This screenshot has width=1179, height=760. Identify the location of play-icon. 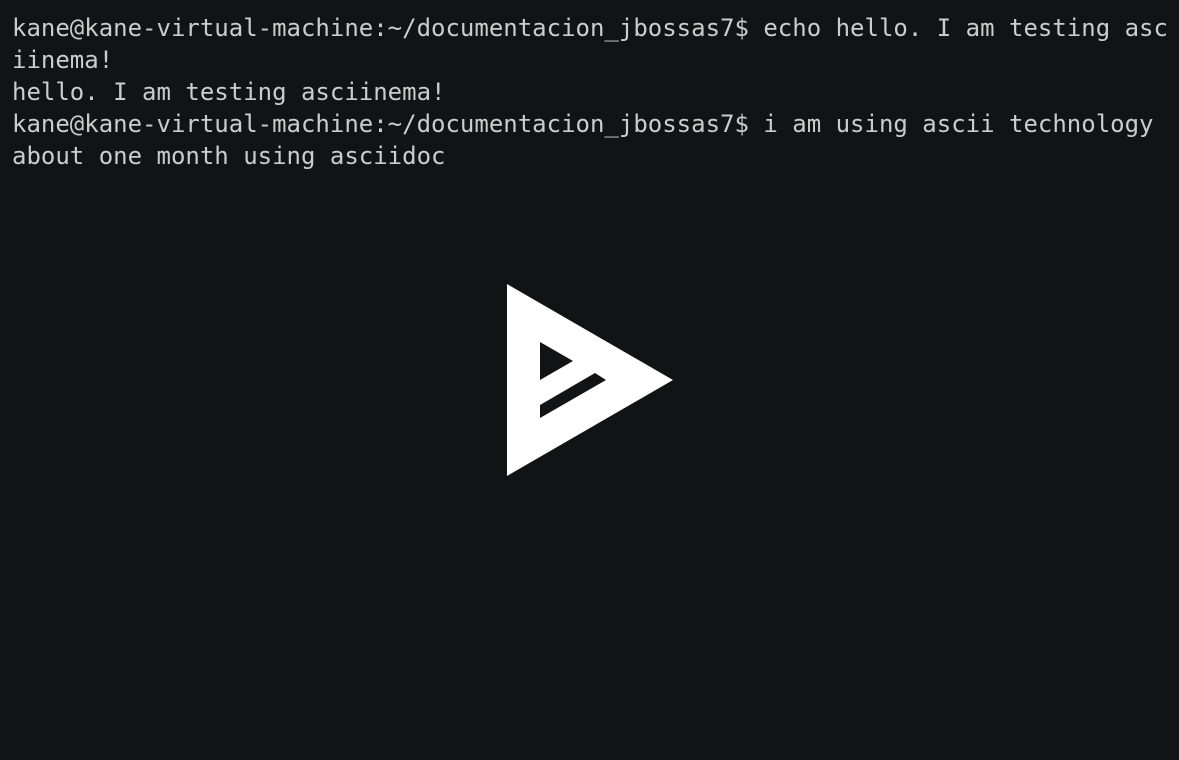
(590, 380).